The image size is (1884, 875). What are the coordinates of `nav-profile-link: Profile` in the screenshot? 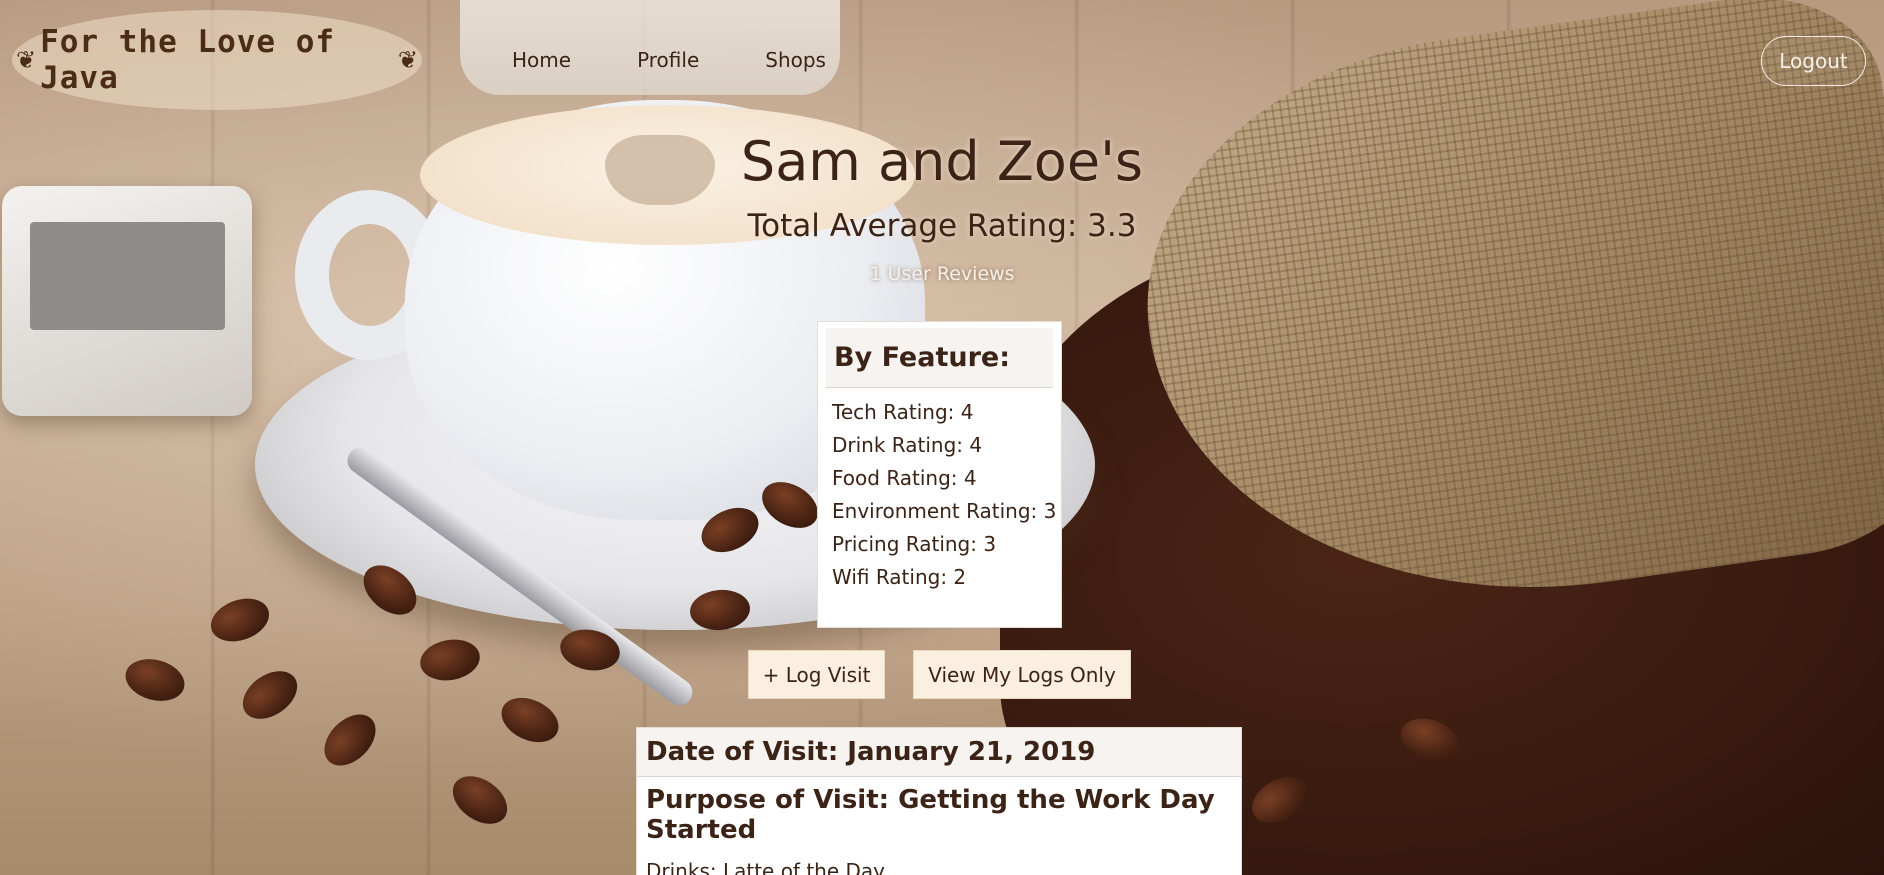 It's located at (668, 60).